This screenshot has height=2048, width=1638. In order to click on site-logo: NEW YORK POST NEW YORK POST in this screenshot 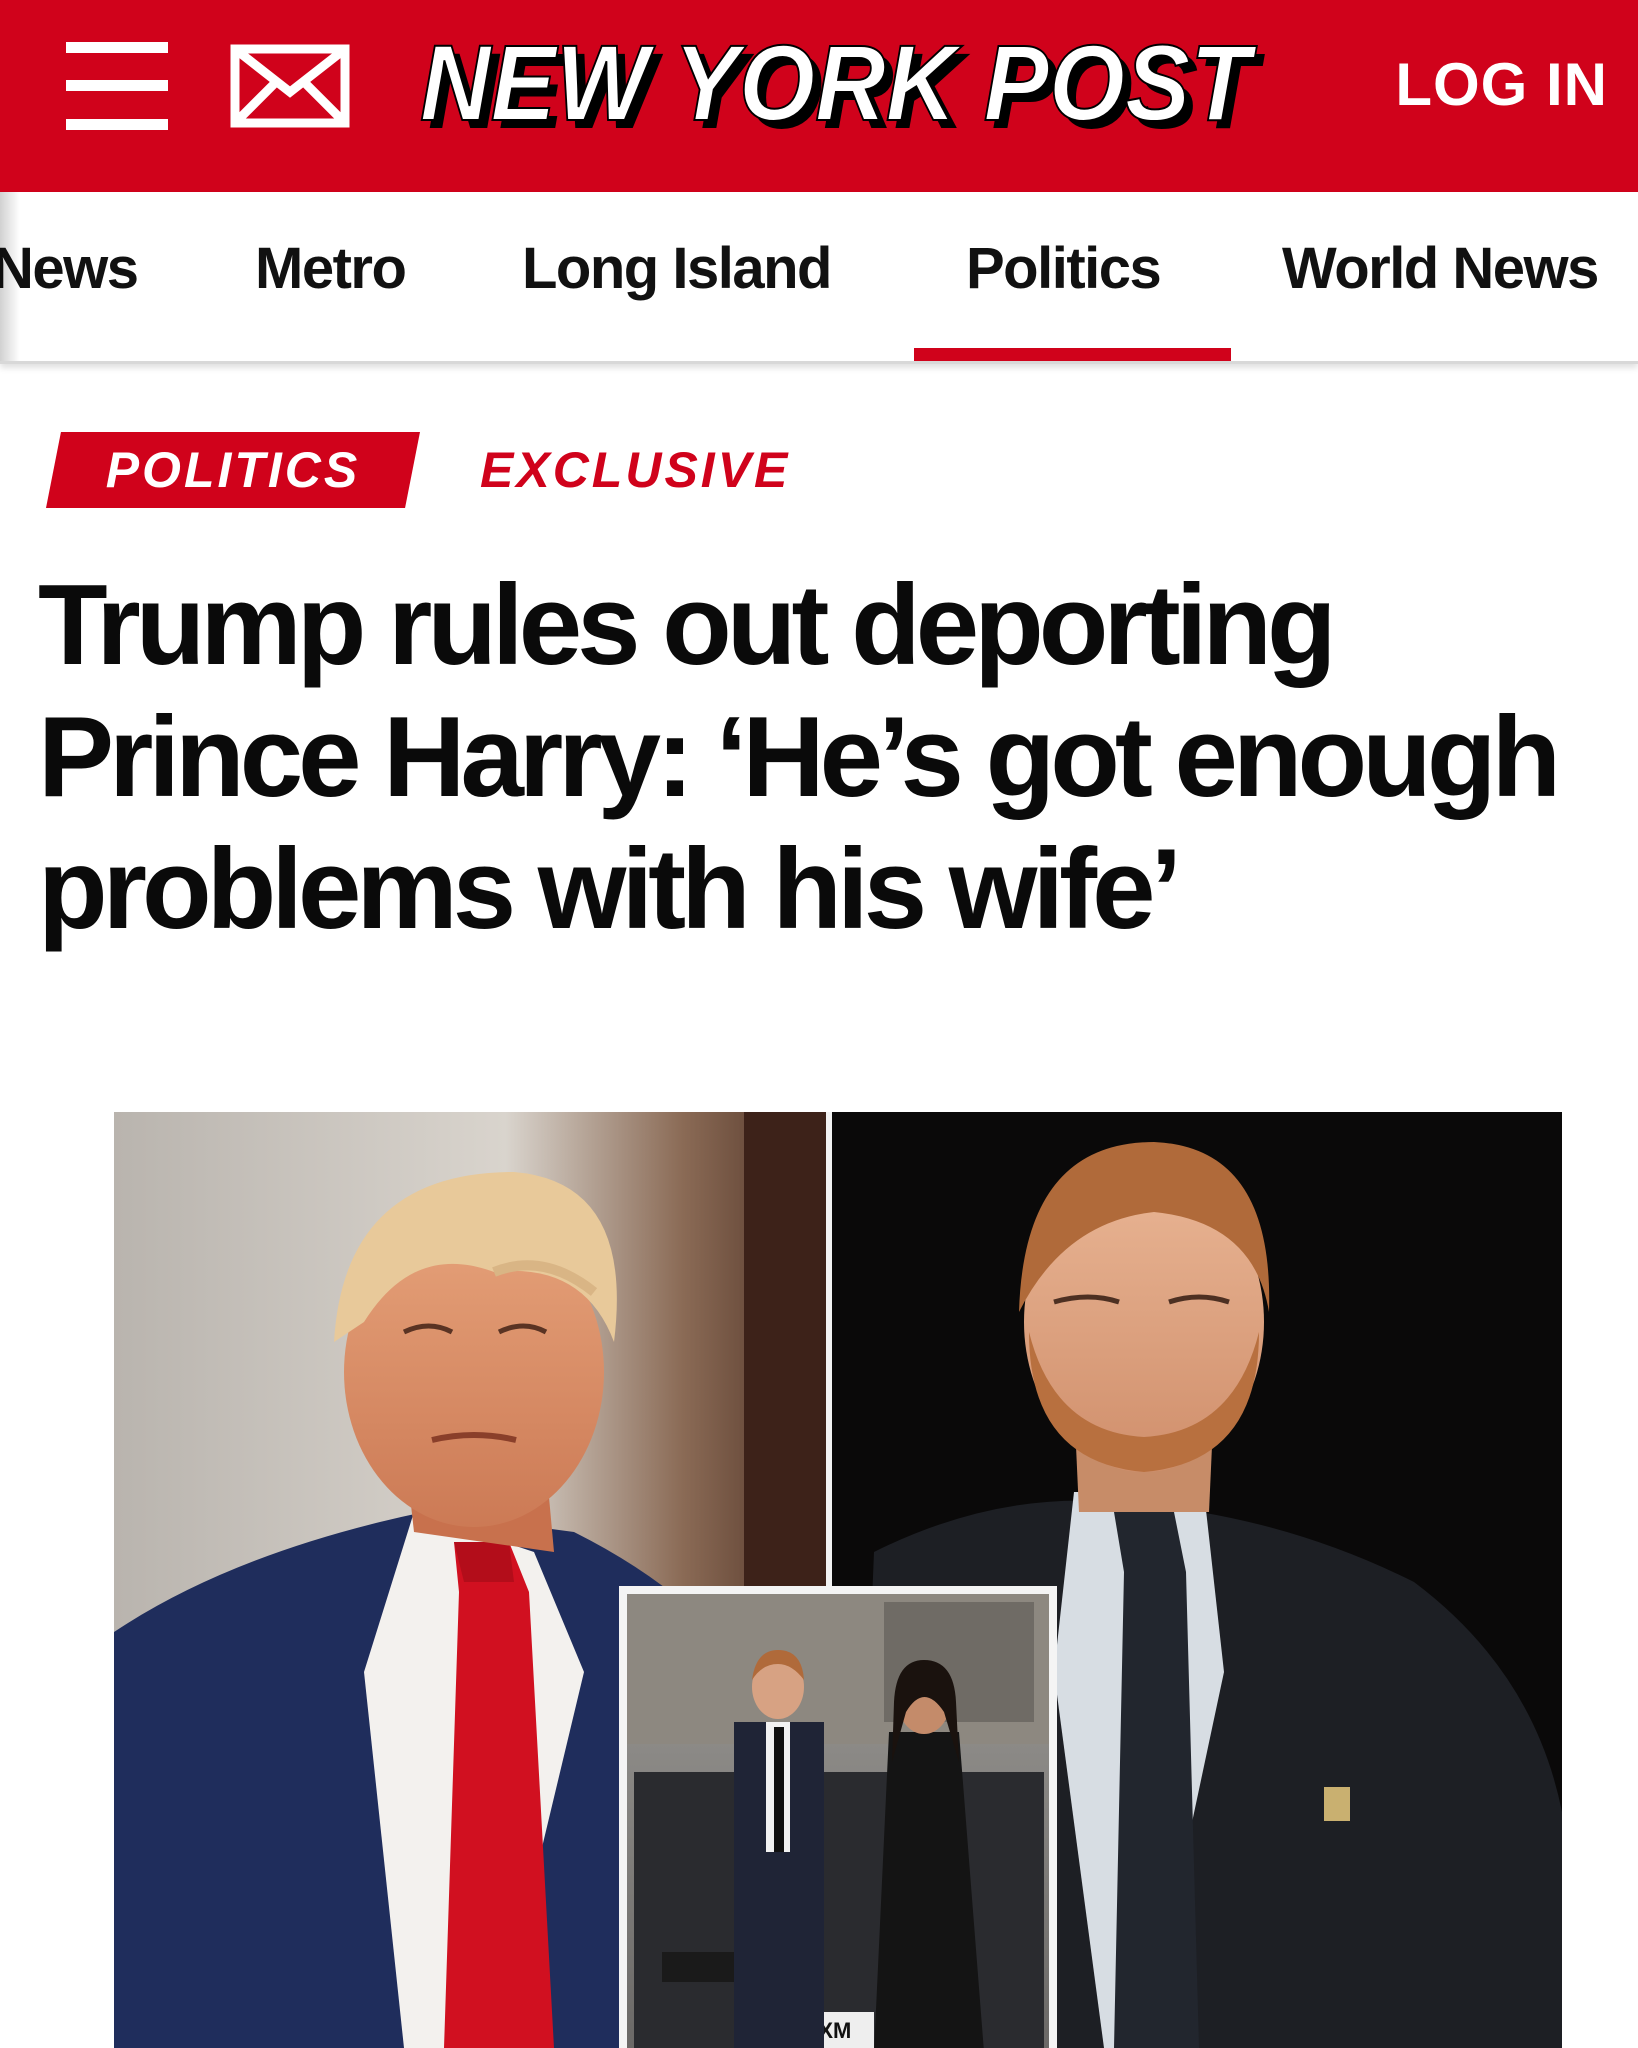, I will do `click(842, 89)`.